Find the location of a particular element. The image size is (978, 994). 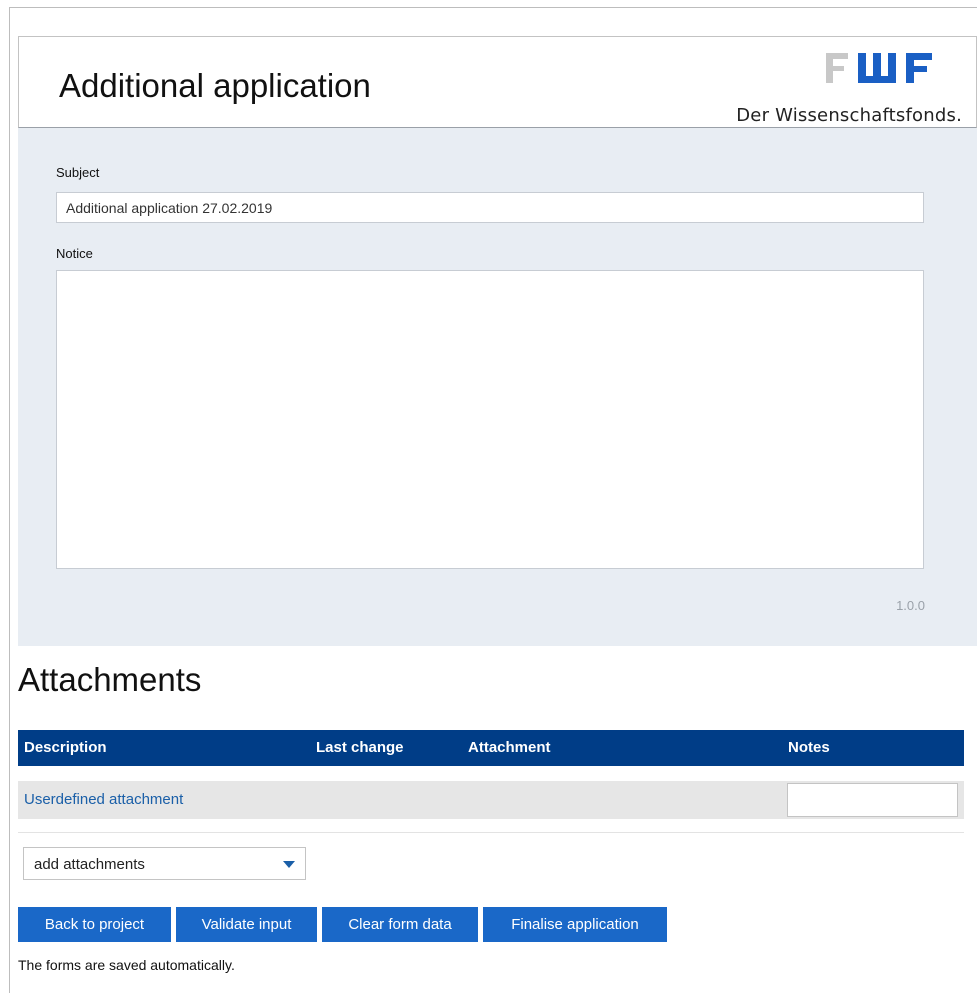

version-label: 1.0.0 is located at coordinates (910, 605).